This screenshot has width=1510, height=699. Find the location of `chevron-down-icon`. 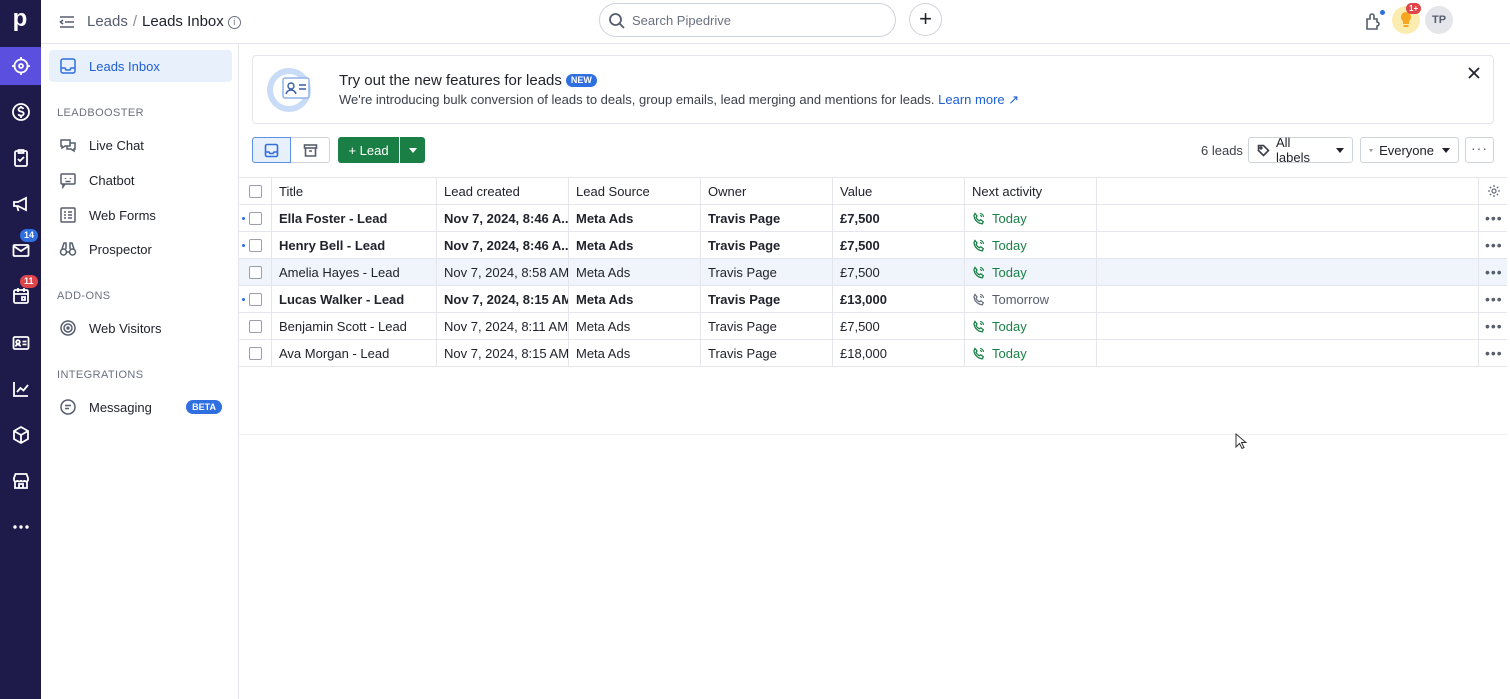

chevron-down-icon is located at coordinates (412, 150).